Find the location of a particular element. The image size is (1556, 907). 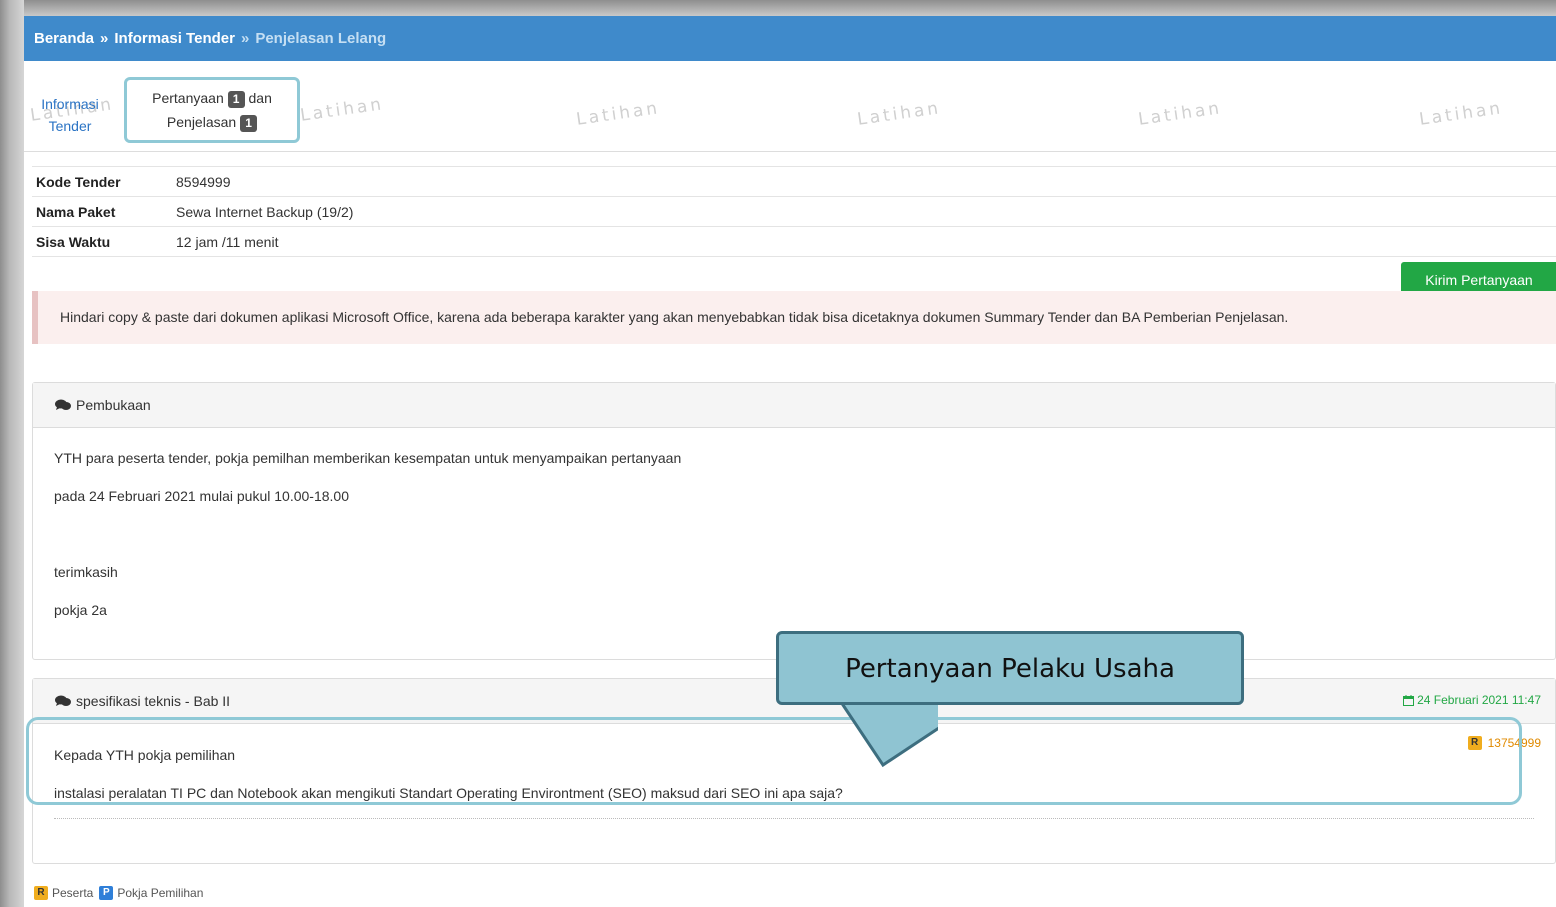

breadcrumb-home: Beranda is located at coordinates (64, 38).